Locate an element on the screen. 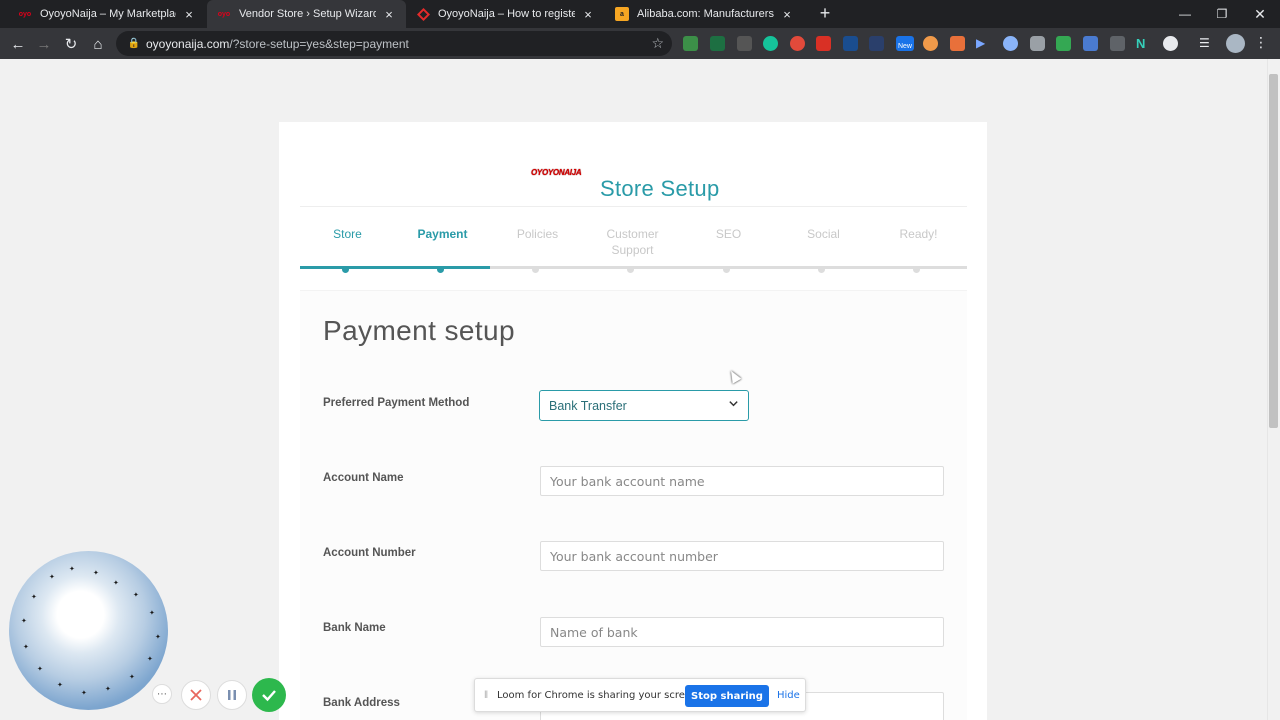 This screenshot has height=720, width=1280. record-extension-icon is located at coordinates (797, 43).